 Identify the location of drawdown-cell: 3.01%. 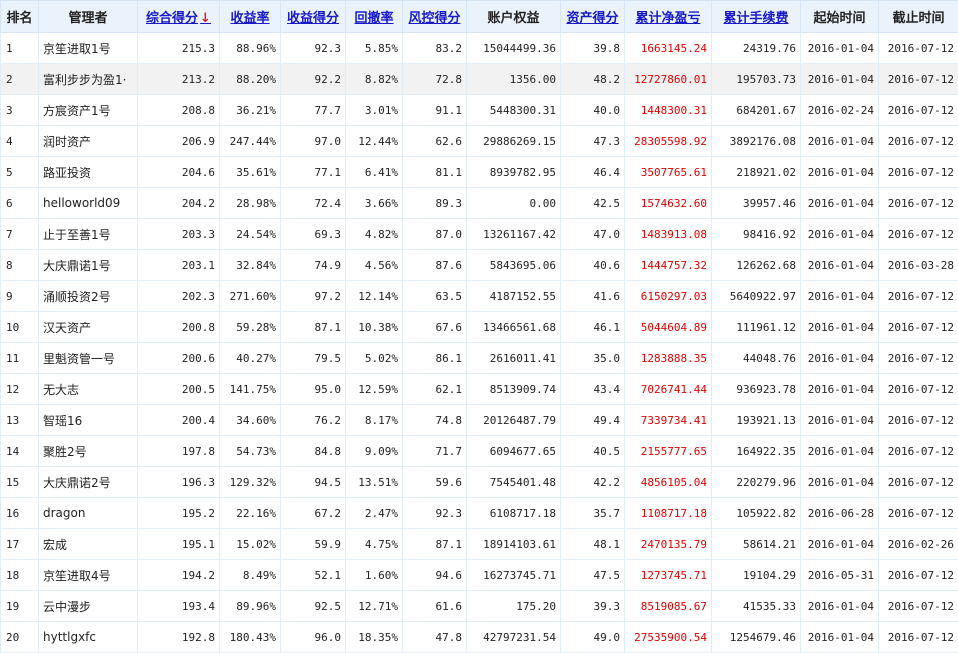
(374, 110).